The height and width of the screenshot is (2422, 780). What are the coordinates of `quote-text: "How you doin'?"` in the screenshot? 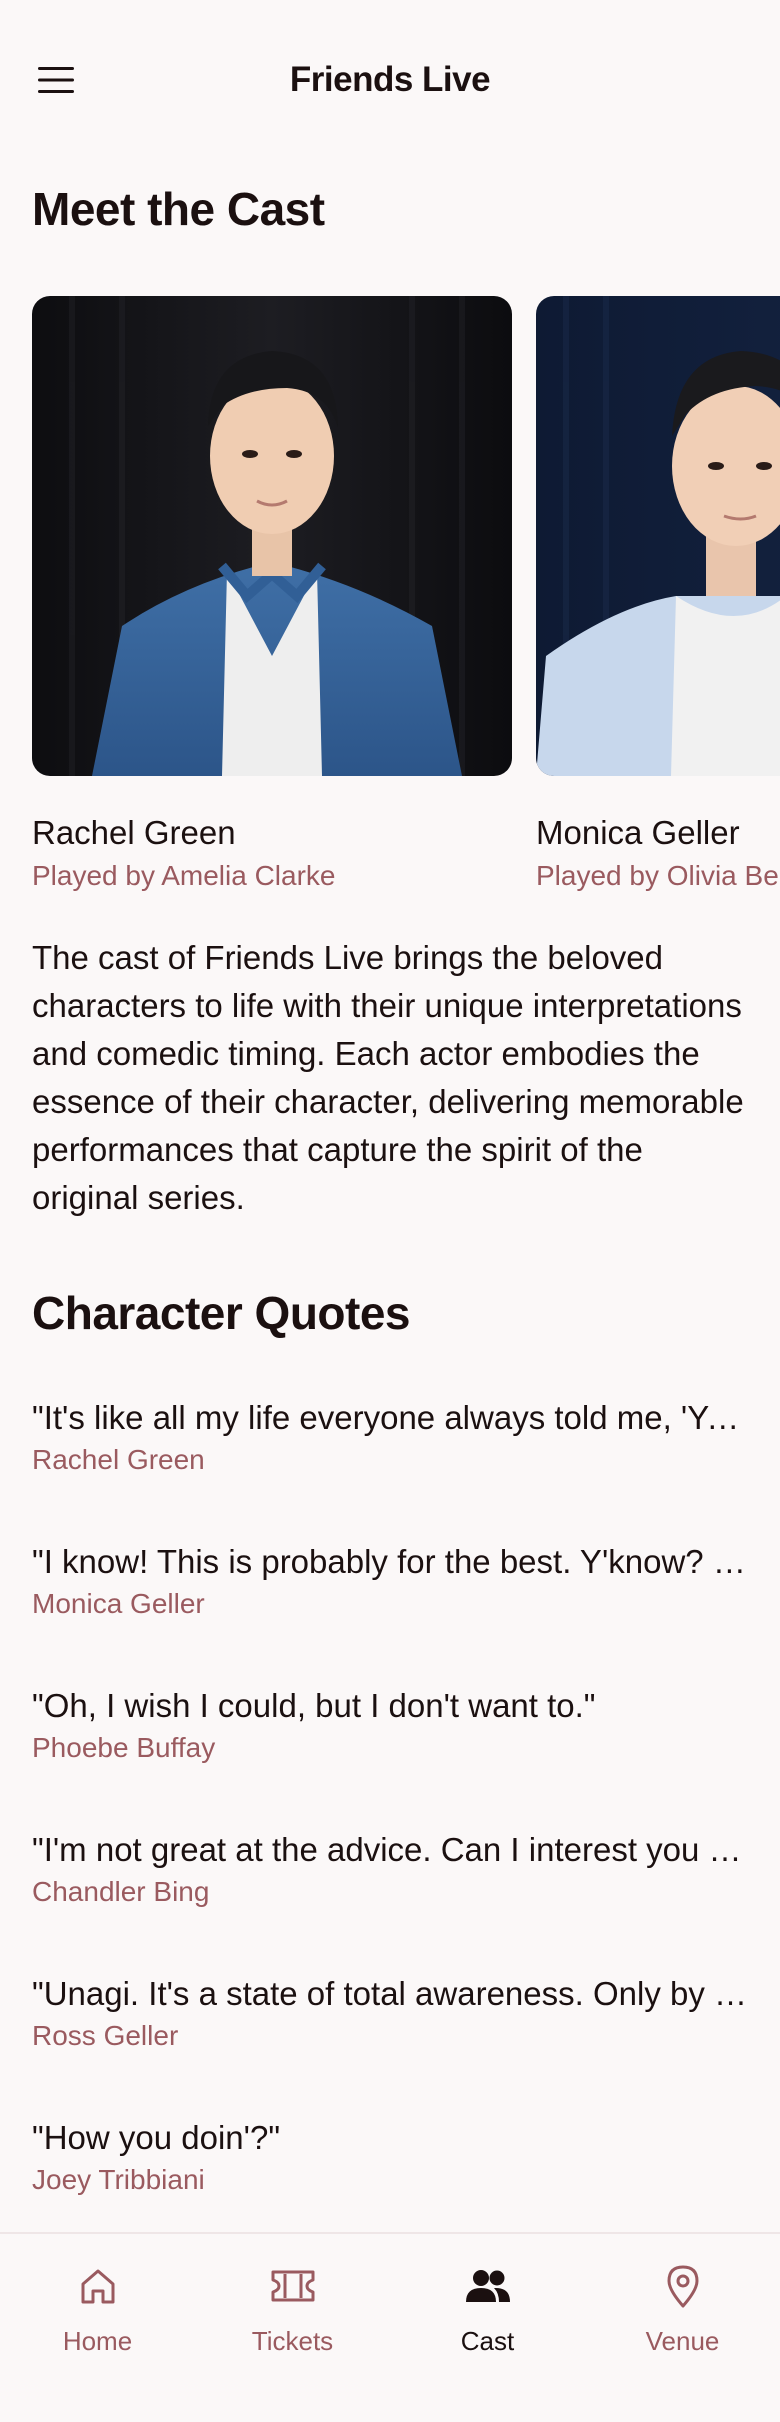 It's located at (156, 2137).